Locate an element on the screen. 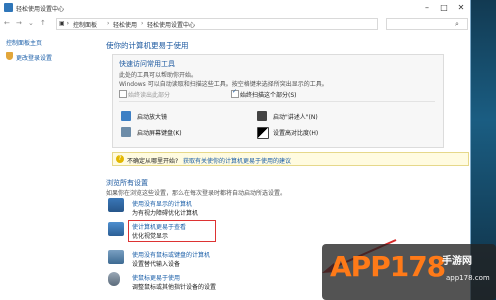 This screenshot has width=496, height=300. divider is located at coordinates (277, 101).